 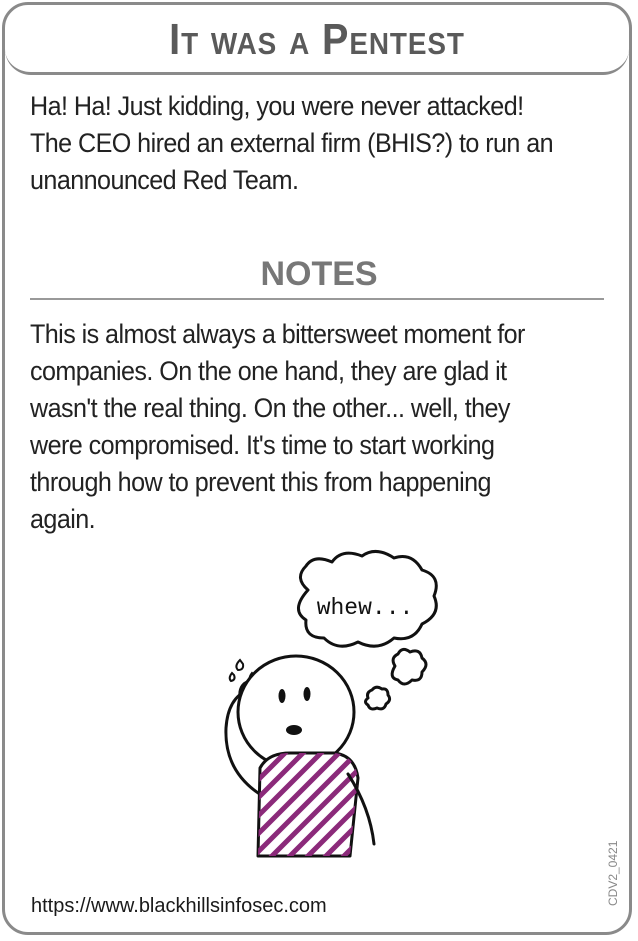 I want to click on notes-divider, so click(x=317, y=299).